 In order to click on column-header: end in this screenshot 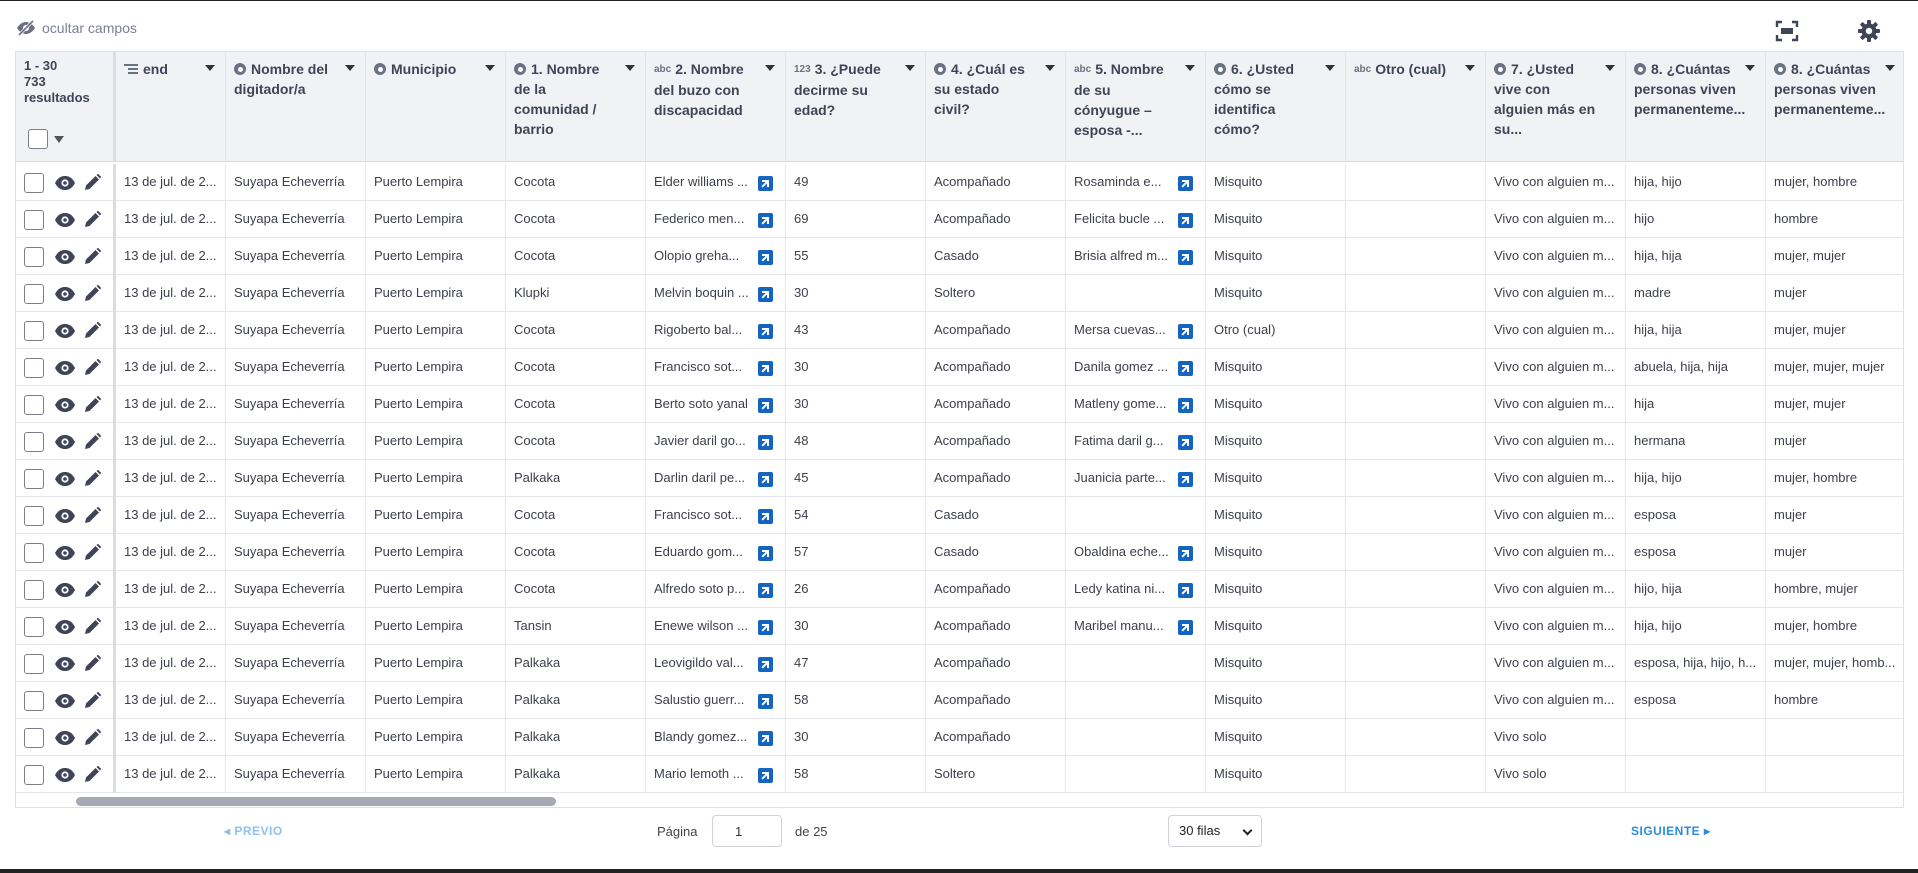, I will do `click(171, 107)`.